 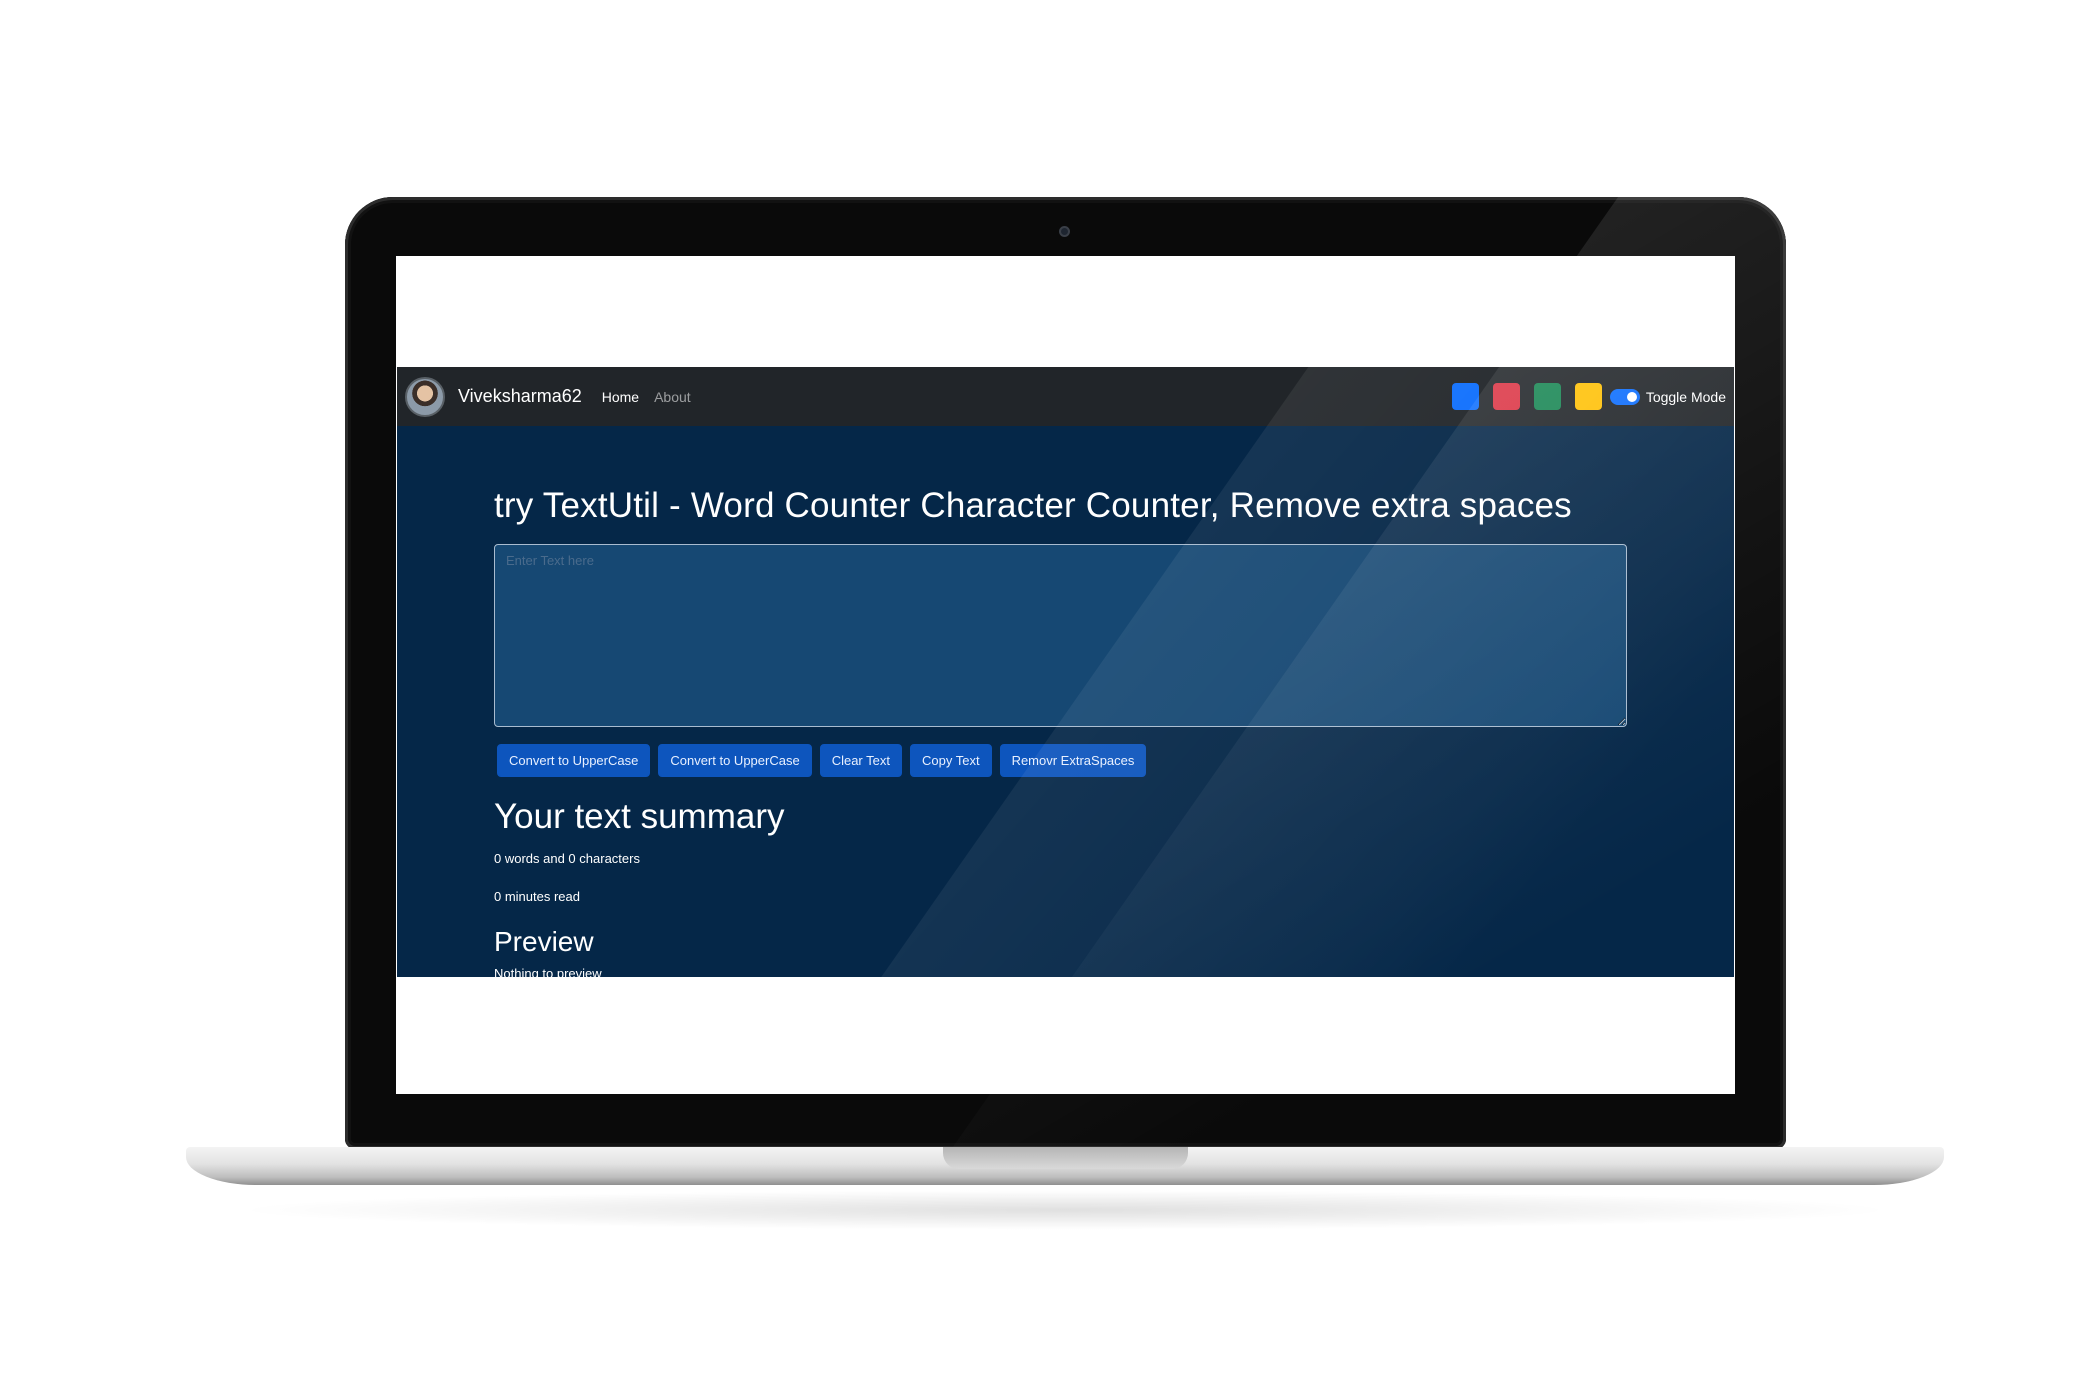 I want to click on avatar, so click(x=425, y=396).